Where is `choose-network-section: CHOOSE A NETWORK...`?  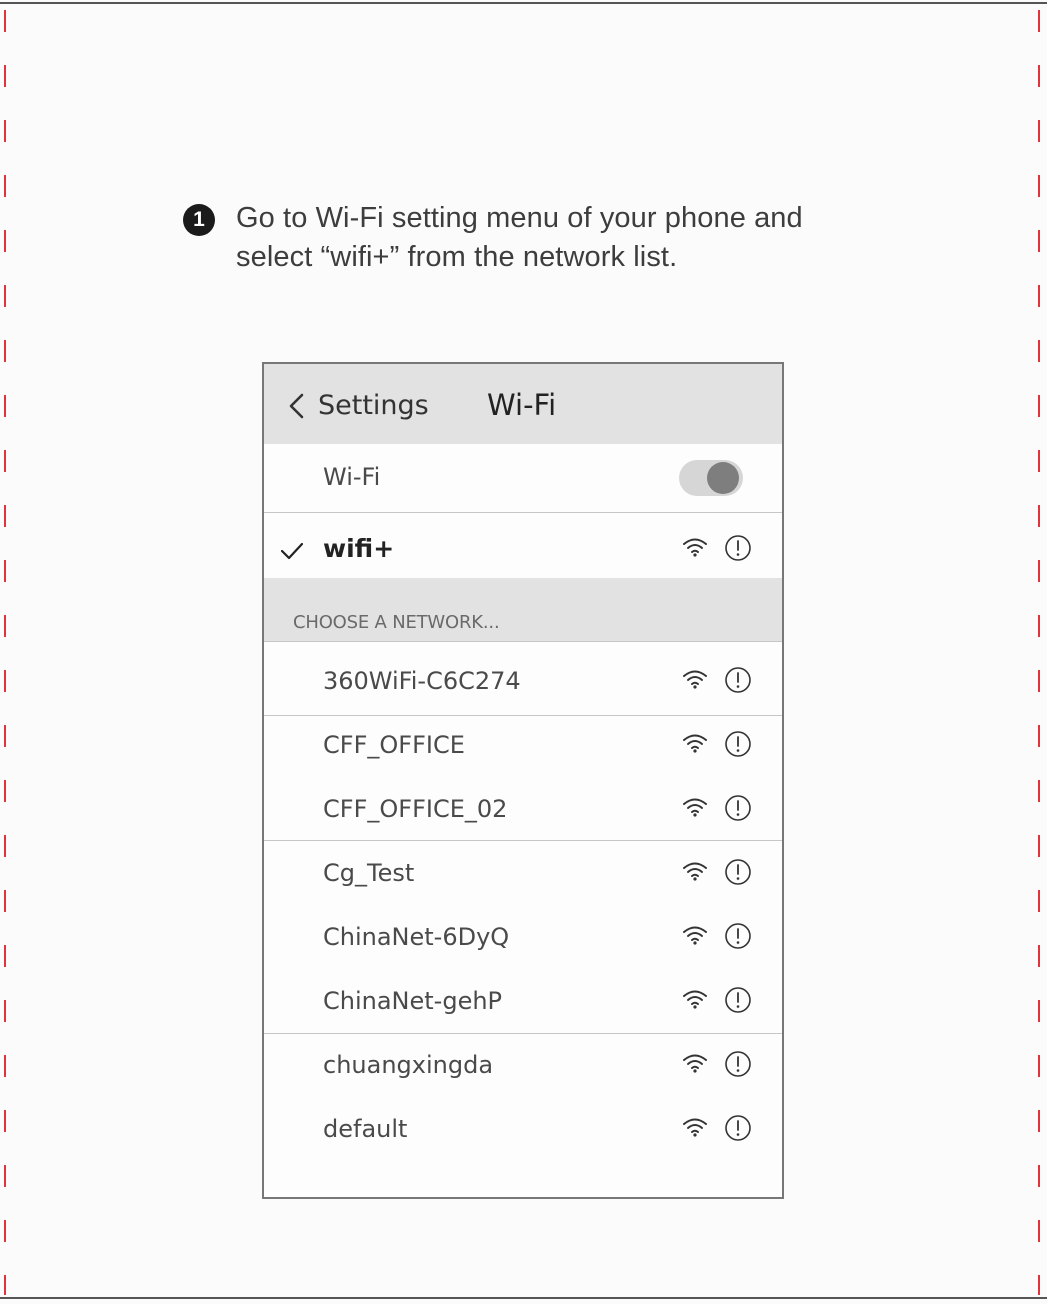
choose-network-section: CHOOSE A NETWORK... is located at coordinates (523, 609).